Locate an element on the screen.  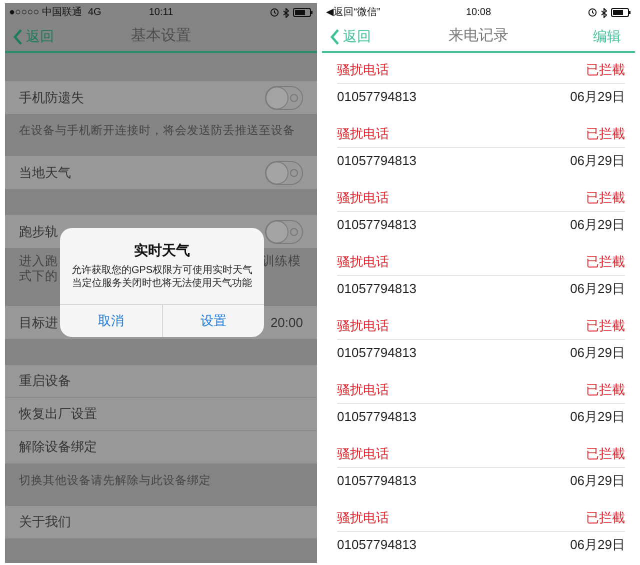
setting-description: 进入跑 式下的 is located at coordinates (38, 269).